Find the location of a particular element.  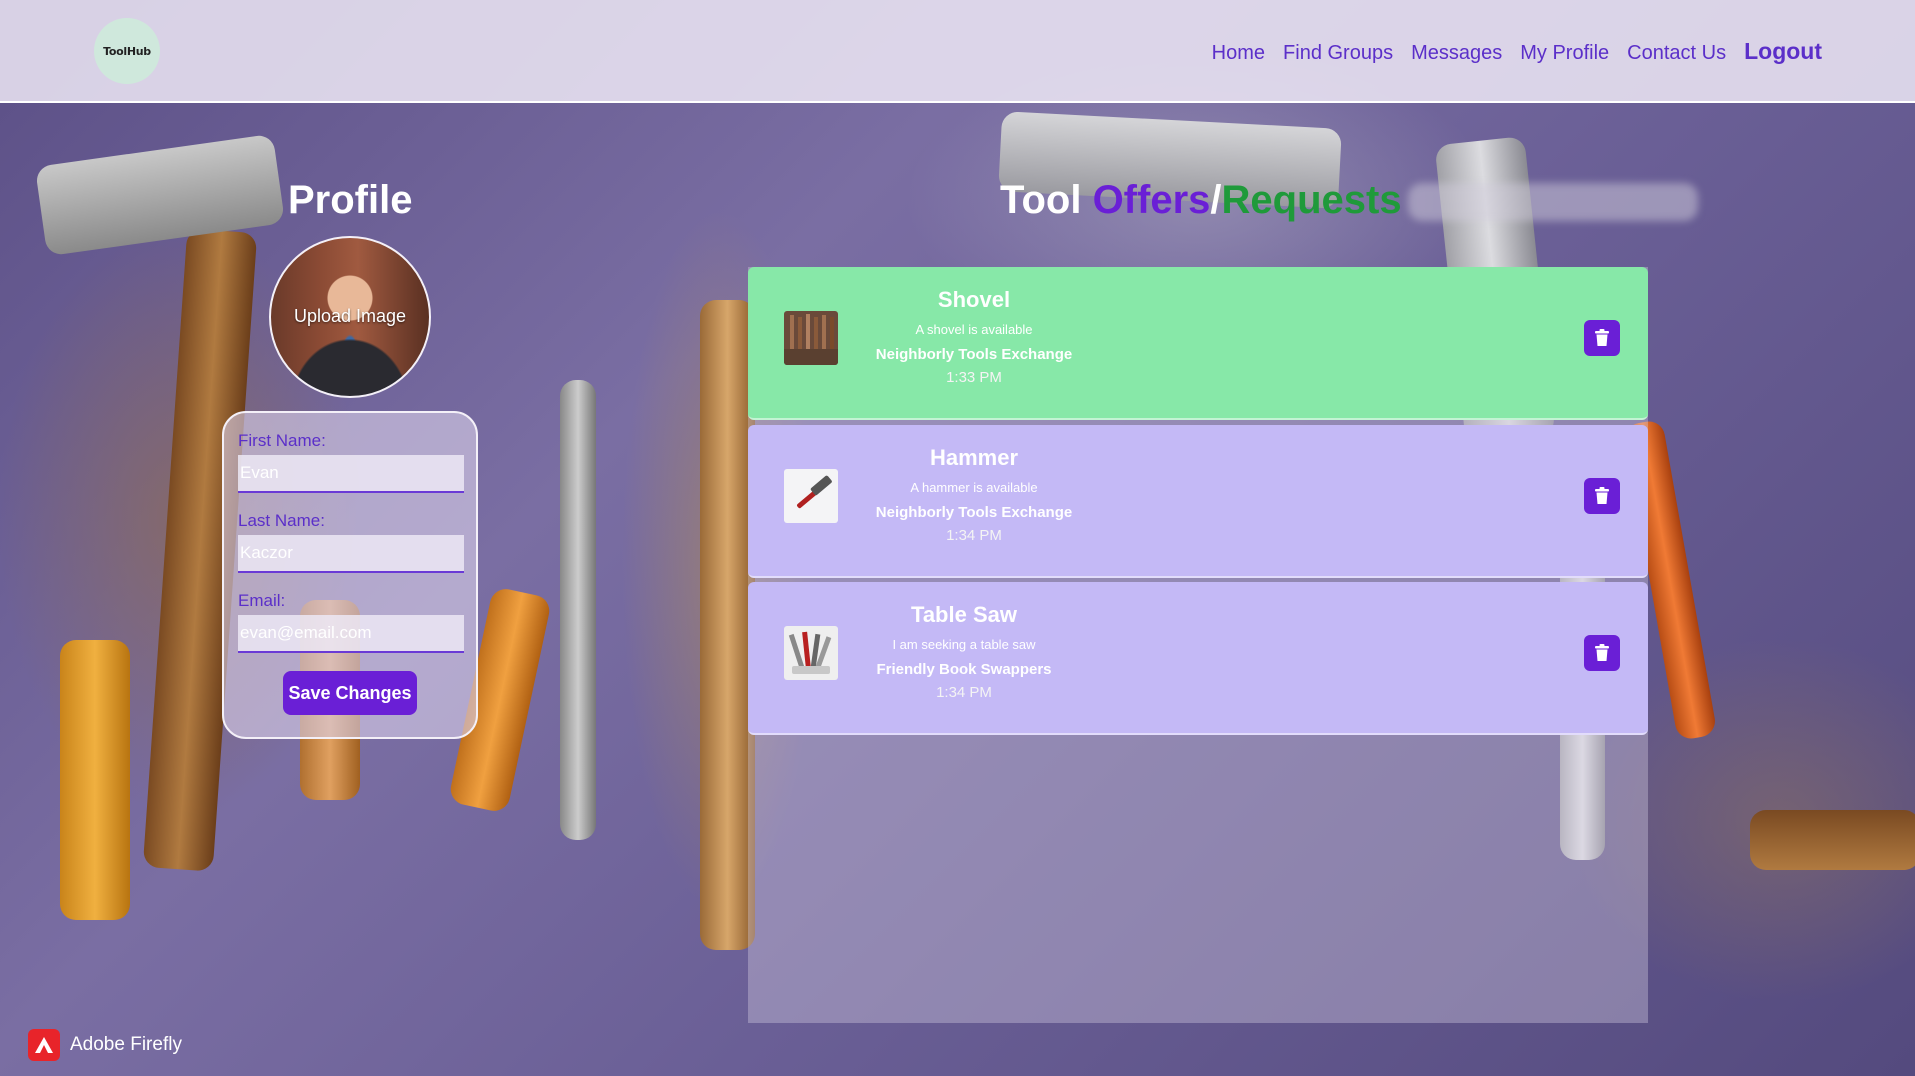

blurred-region is located at coordinates (1552, 202).